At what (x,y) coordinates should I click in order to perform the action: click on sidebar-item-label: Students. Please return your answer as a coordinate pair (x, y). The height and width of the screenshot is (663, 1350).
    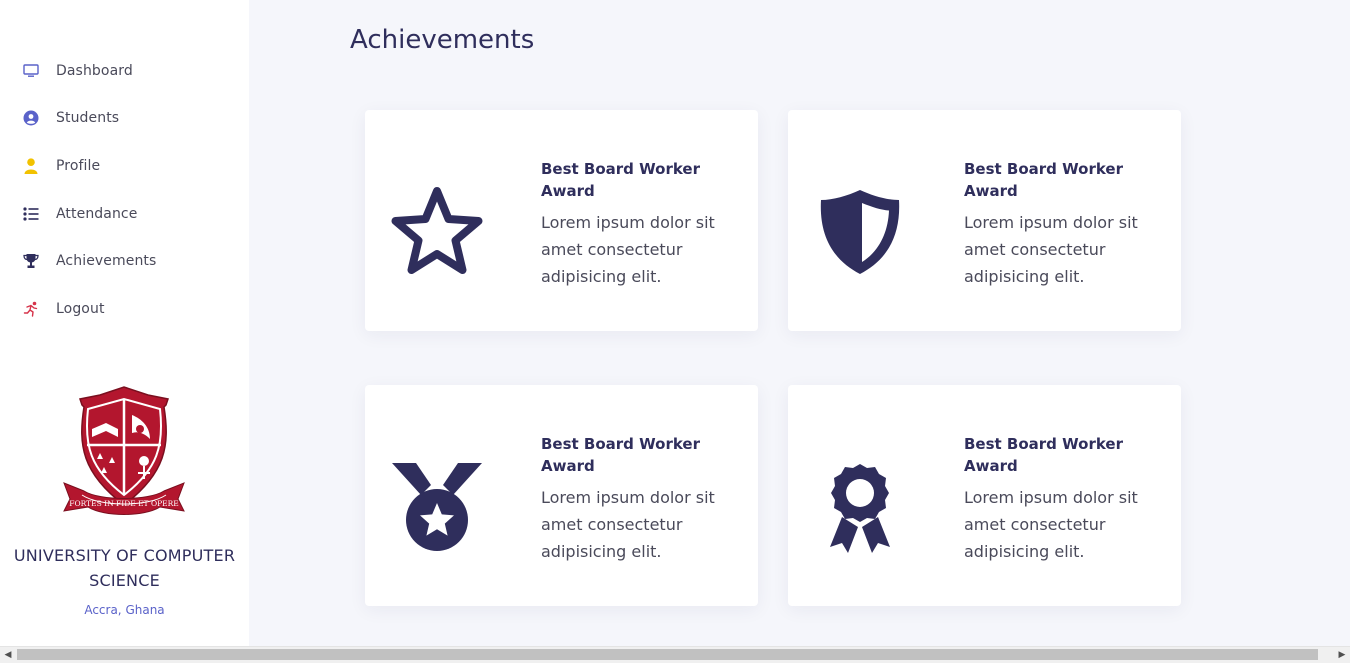
    Looking at the image, I should click on (88, 118).